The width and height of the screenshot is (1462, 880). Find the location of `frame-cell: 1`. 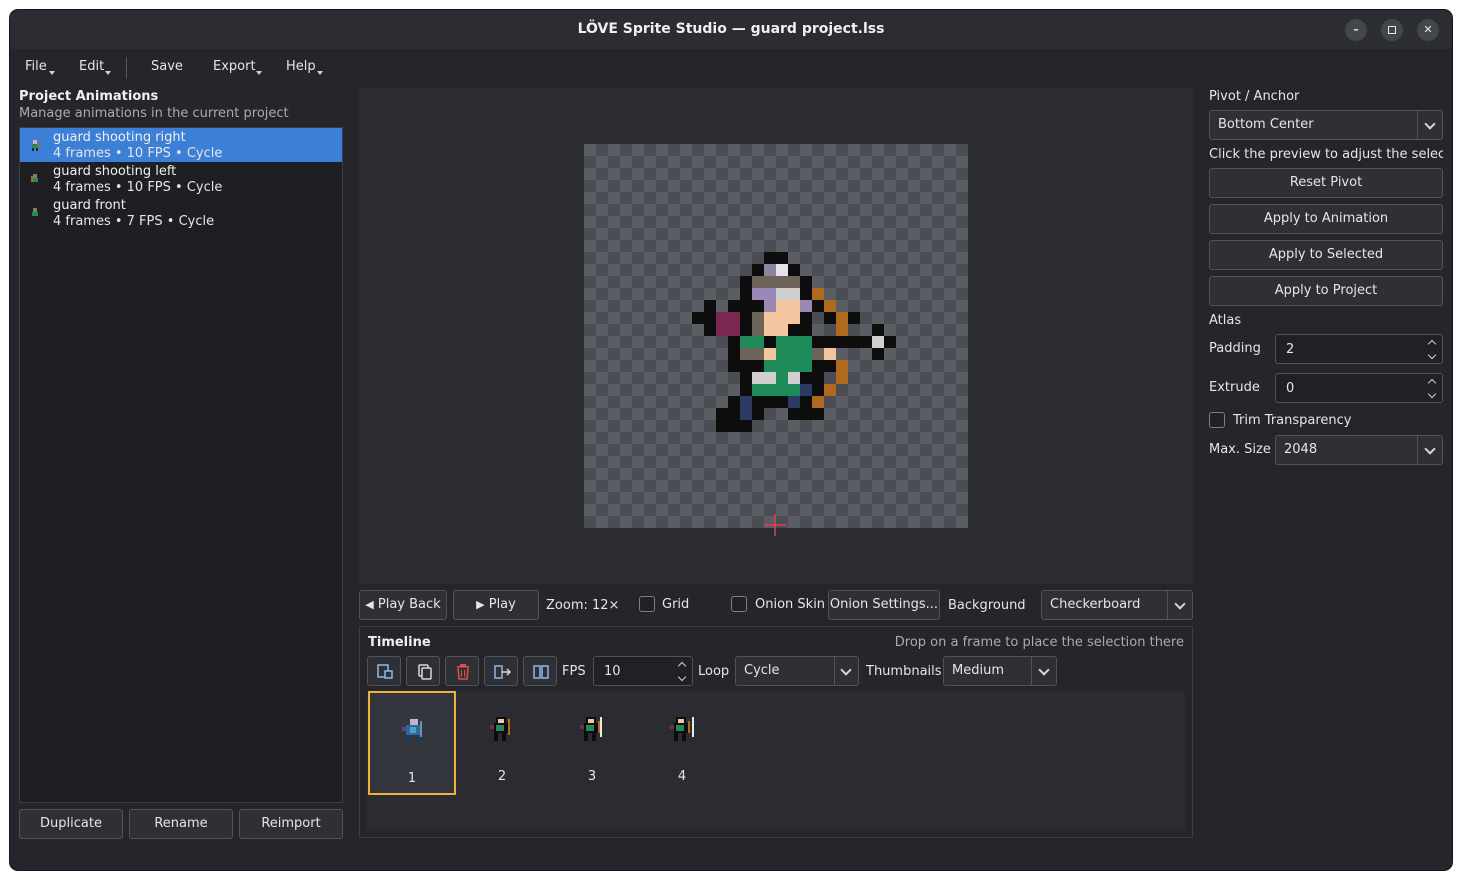

frame-cell: 1 is located at coordinates (412, 743).